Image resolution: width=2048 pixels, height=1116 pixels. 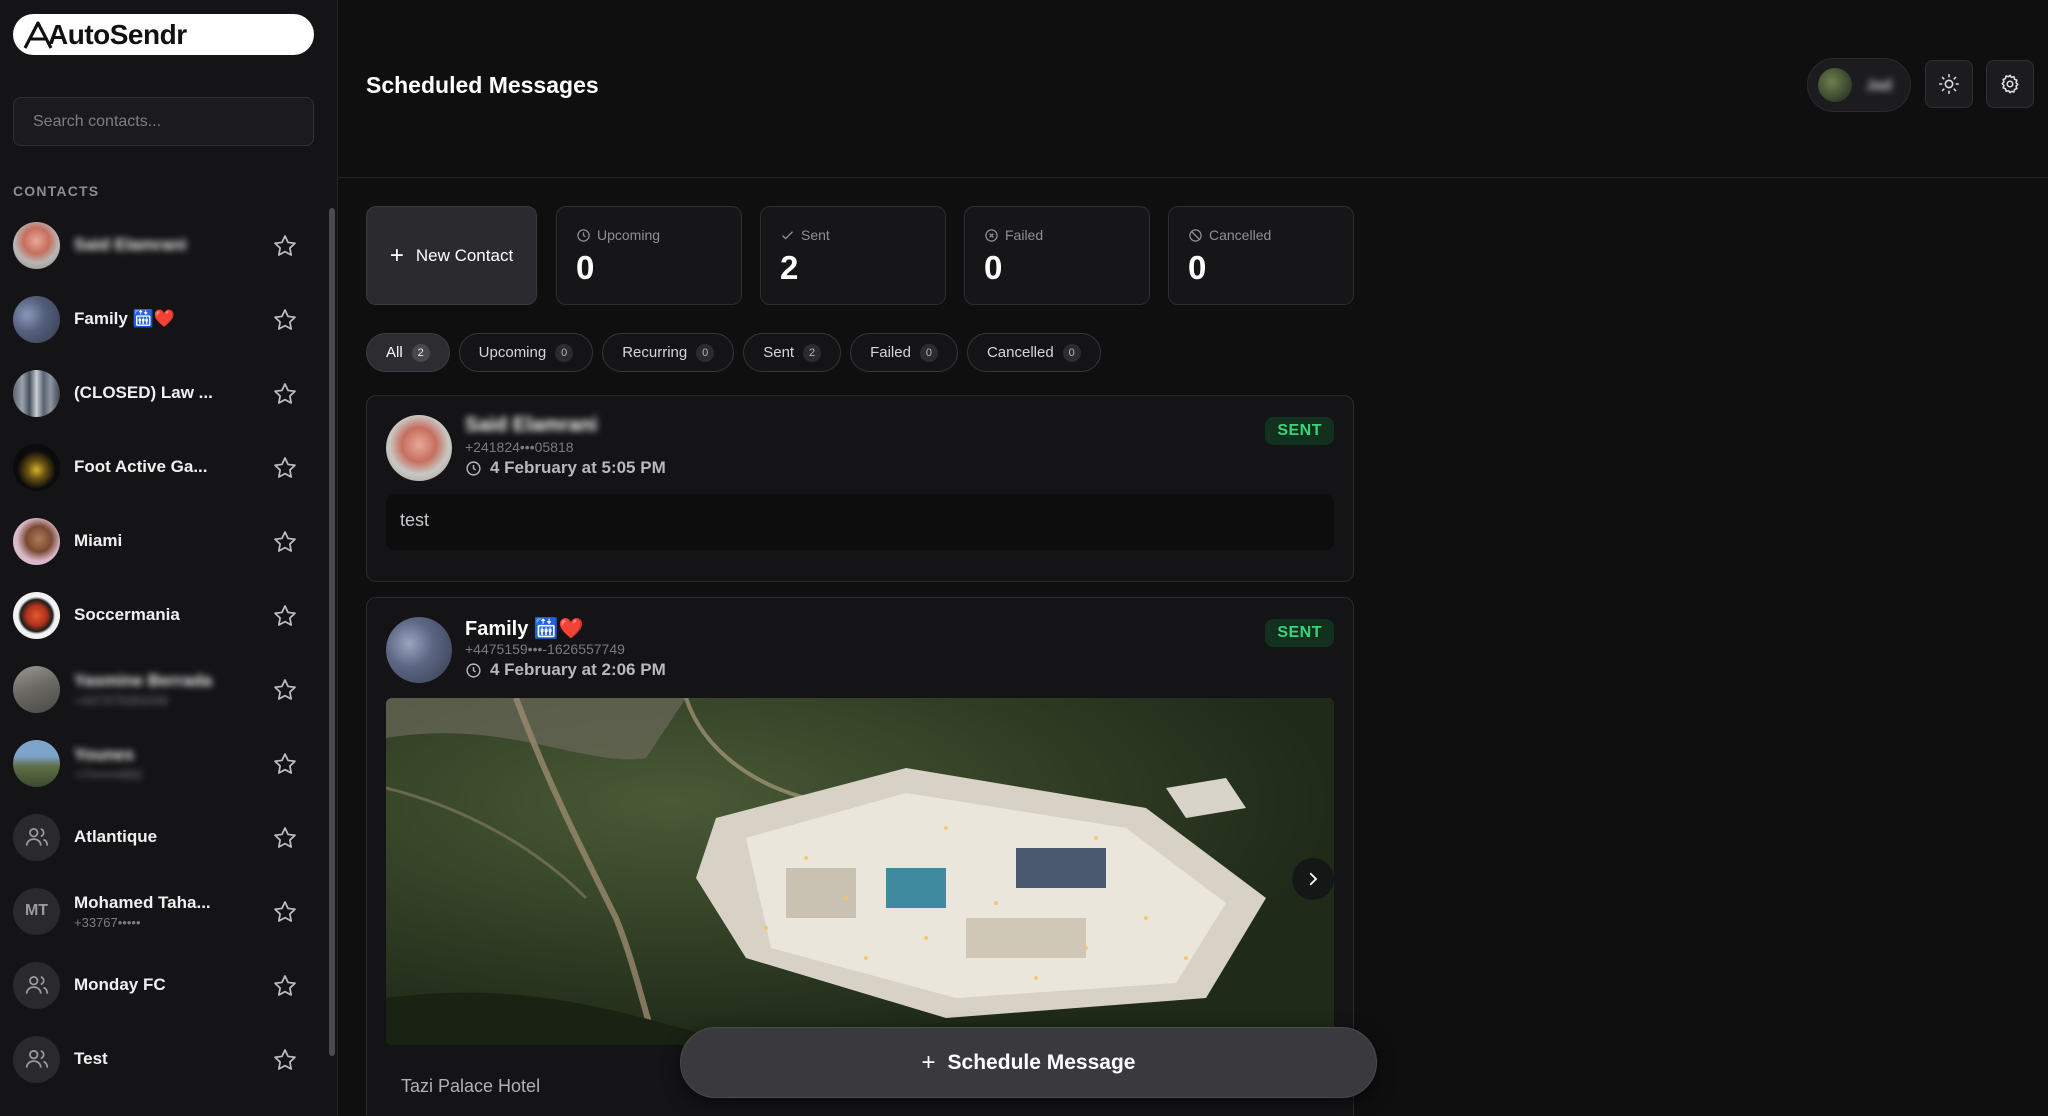 I want to click on chevron-right-icon, so click(x=1313, y=879).